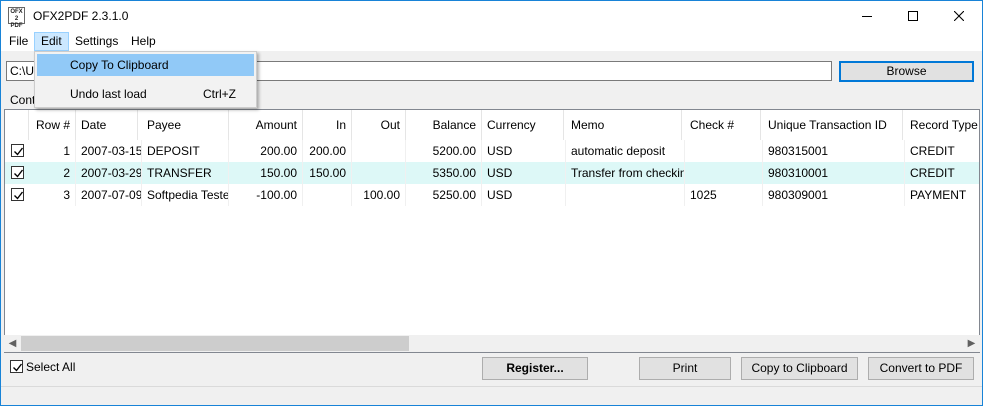 Image resolution: width=983 pixels, height=406 pixels. What do you see at coordinates (107, 125) in the screenshot?
I see `header-date: Date` at bounding box center [107, 125].